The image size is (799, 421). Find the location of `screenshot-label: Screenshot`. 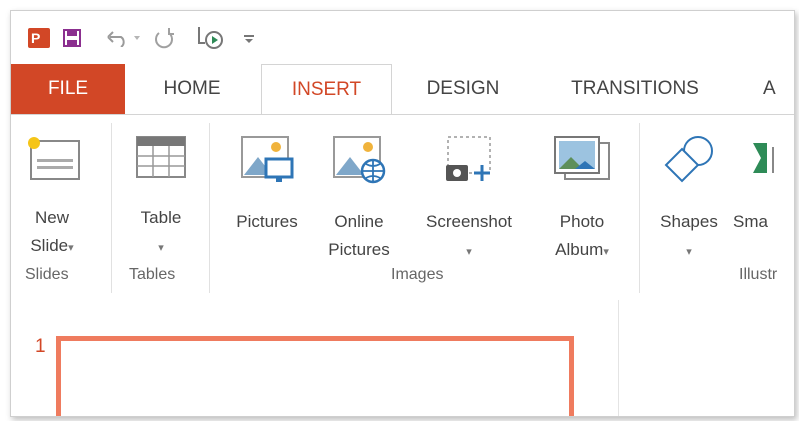

screenshot-label: Screenshot is located at coordinates (469, 221).